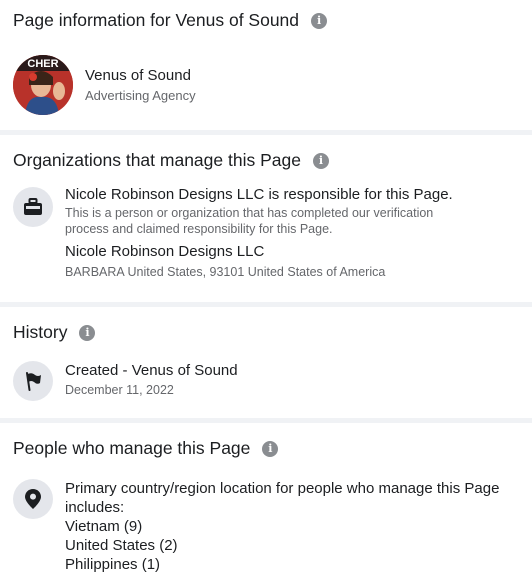  What do you see at coordinates (119, 390) in the screenshot?
I see `history-date: December 11, 2022` at bounding box center [119, 390].